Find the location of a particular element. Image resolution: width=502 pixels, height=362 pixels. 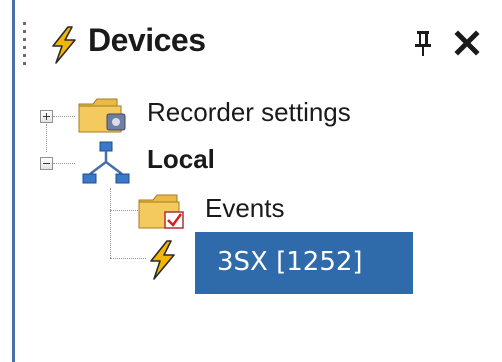

folder-settings-icon is located at coordinates (102, 115).